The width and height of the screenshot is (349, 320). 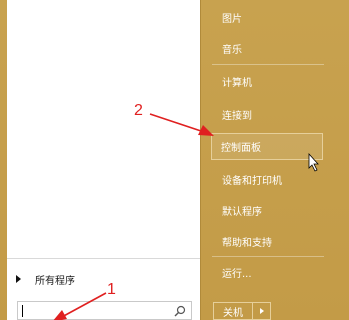 What do you see at coordinates (313, 162) in the screenshot?
I see `mouse-cursor-icon` at bounding box center [313, 162].